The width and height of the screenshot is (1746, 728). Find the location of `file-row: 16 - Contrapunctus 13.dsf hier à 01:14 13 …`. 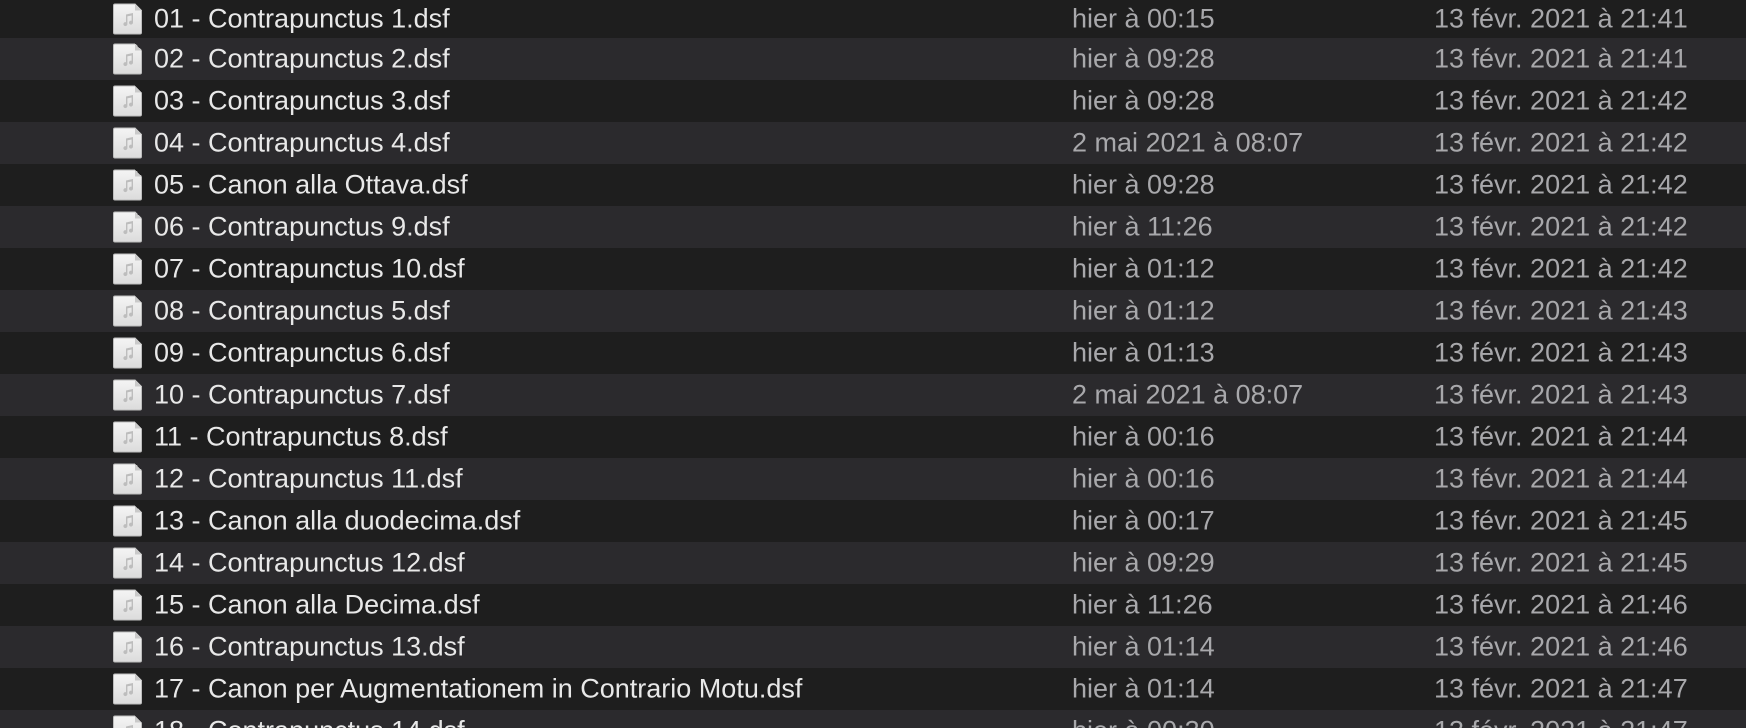

file-row: 16 - Contrapunctus 13.dsf hier à 01:14 13 … is located at coordinates (873, 647).